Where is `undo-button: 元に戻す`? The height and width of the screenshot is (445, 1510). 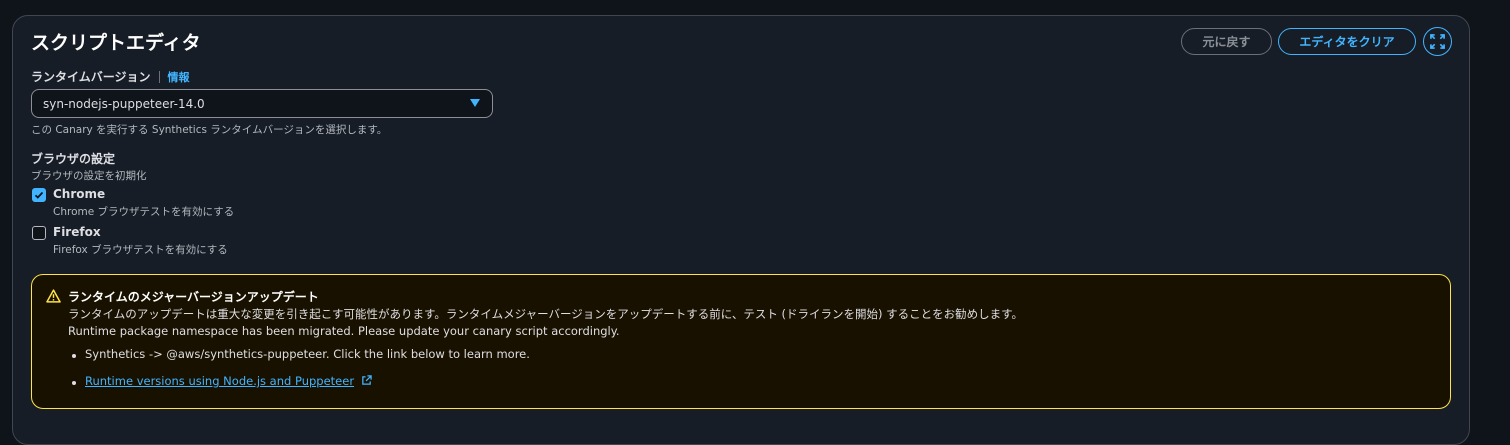
undo-button: 元に戻す is located at coordinates (1226, 41).